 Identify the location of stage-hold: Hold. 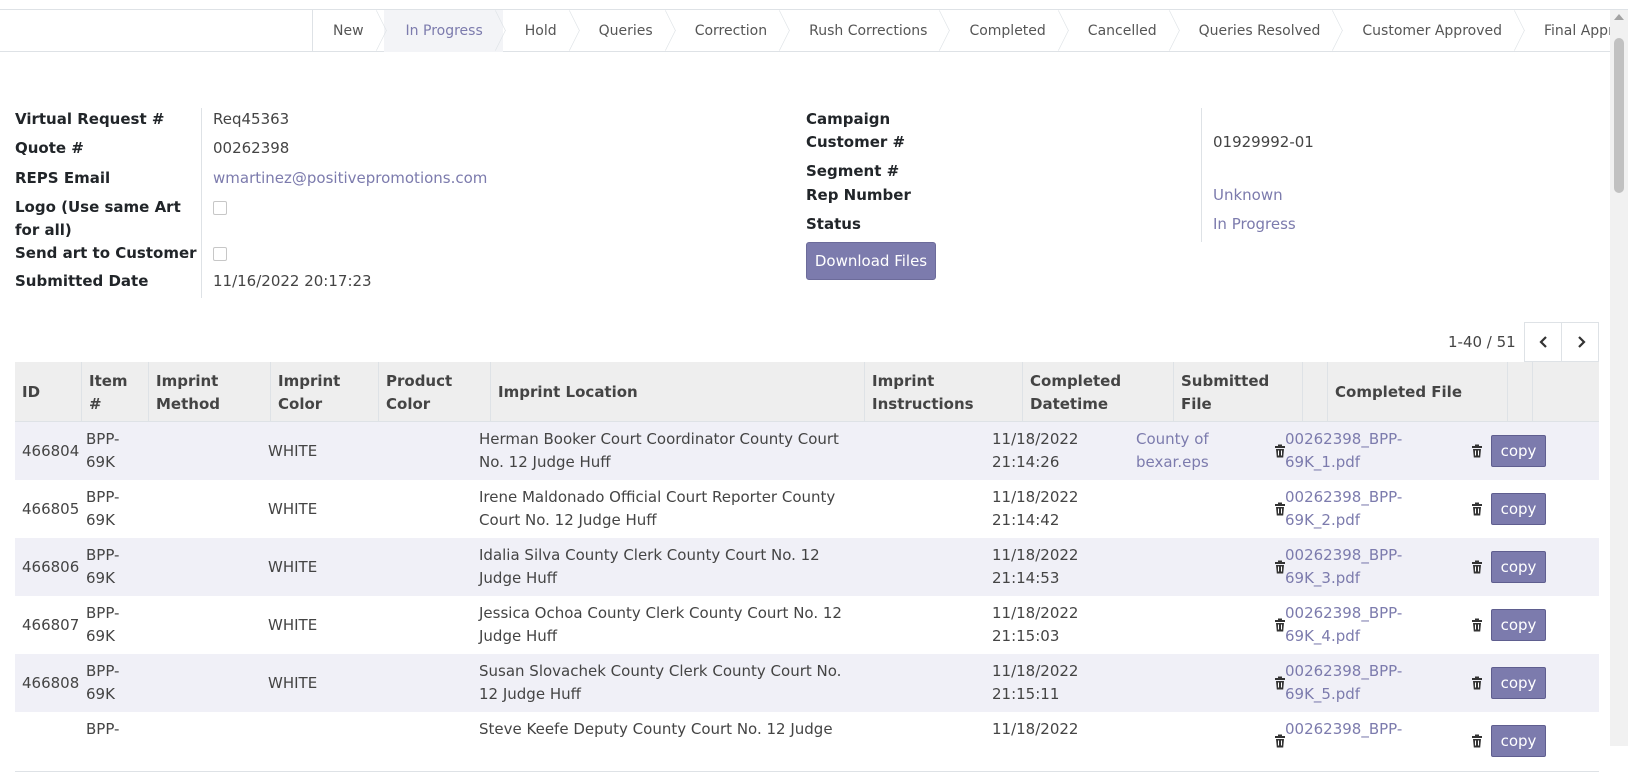
(541, 30).